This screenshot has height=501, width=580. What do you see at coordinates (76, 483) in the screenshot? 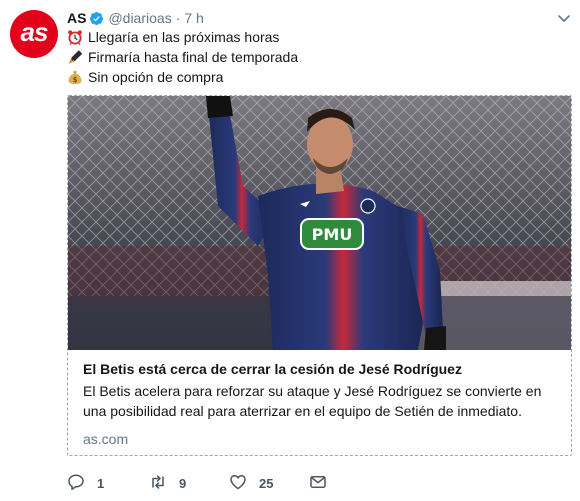
I see `reply-icon` at bounding box center [76, 483].